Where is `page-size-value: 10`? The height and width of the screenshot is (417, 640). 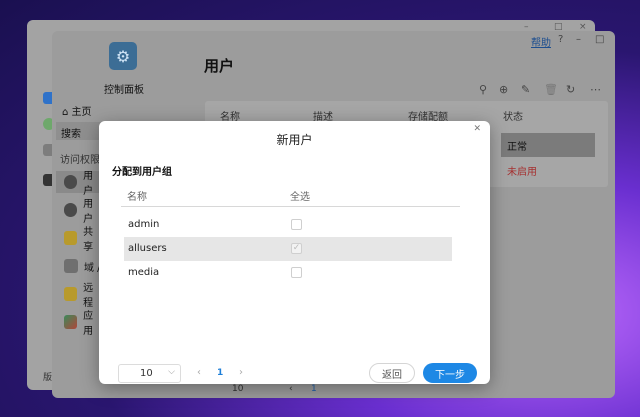 page-size-value: 10 is located at coordinates (146, 373).